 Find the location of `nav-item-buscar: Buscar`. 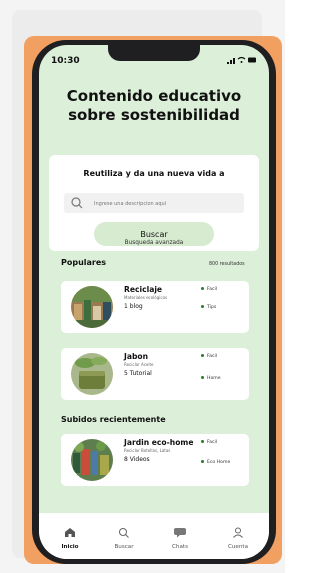

nav-item-buscar: Buscar is located at coordinates (124, 536).